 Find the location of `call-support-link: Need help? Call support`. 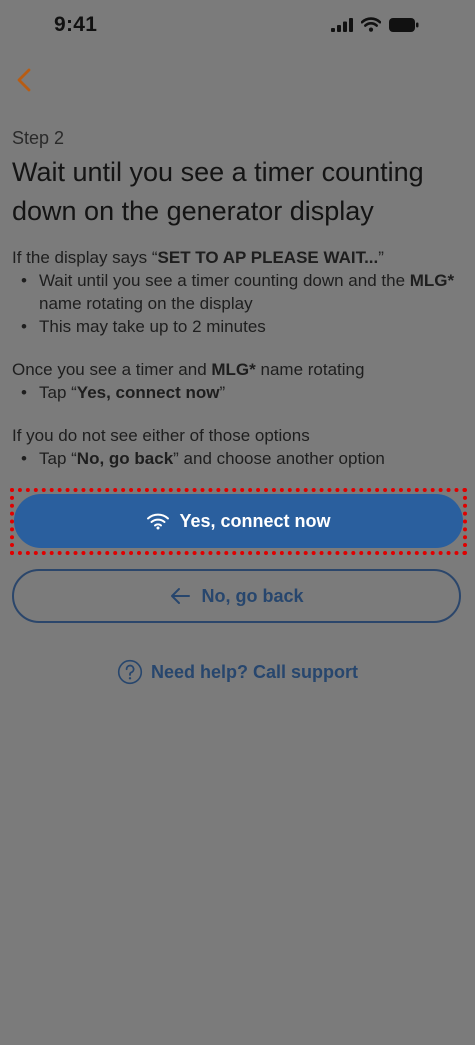

call-support-link: Need help? Call support is located at coordinates (237, 672).